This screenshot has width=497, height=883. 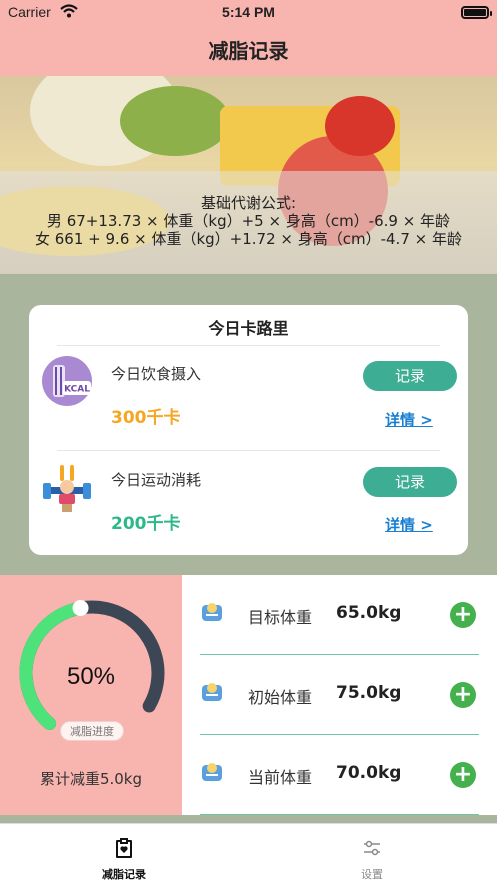 What do you see at coordinates (280, 777) in the screenshot?
I see `weight-label: 当前体重` at bounding box center [280, 777].